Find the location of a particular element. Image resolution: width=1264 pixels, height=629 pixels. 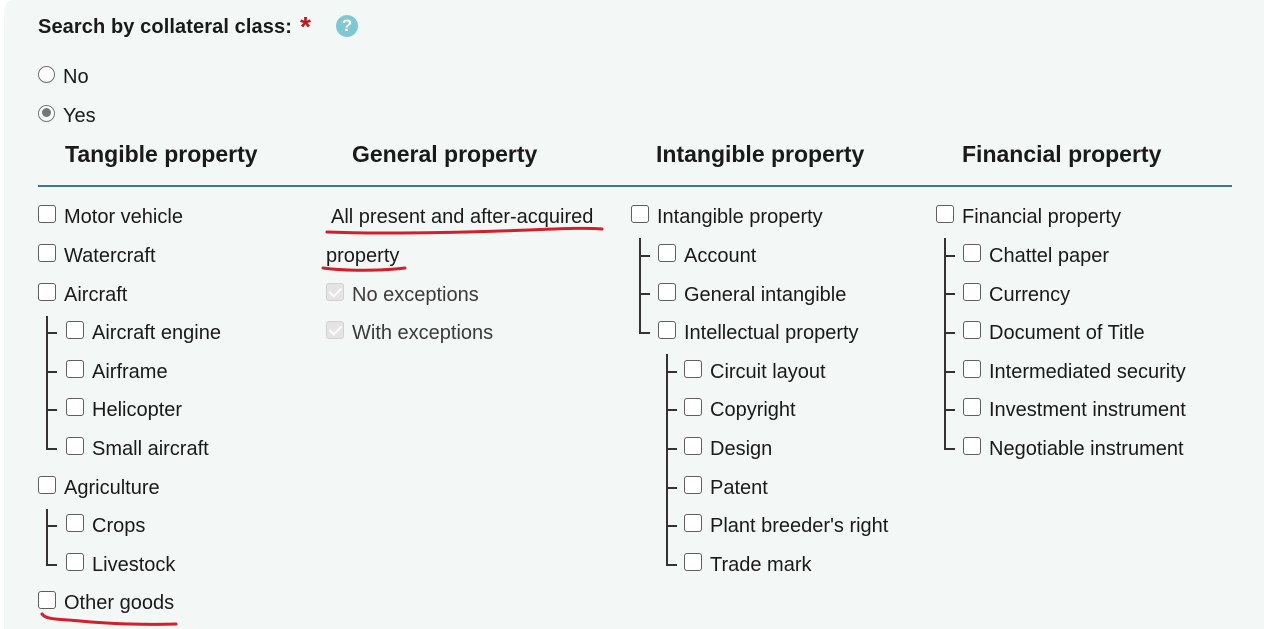

underline-other-goods is located at coordinates (109, 619).